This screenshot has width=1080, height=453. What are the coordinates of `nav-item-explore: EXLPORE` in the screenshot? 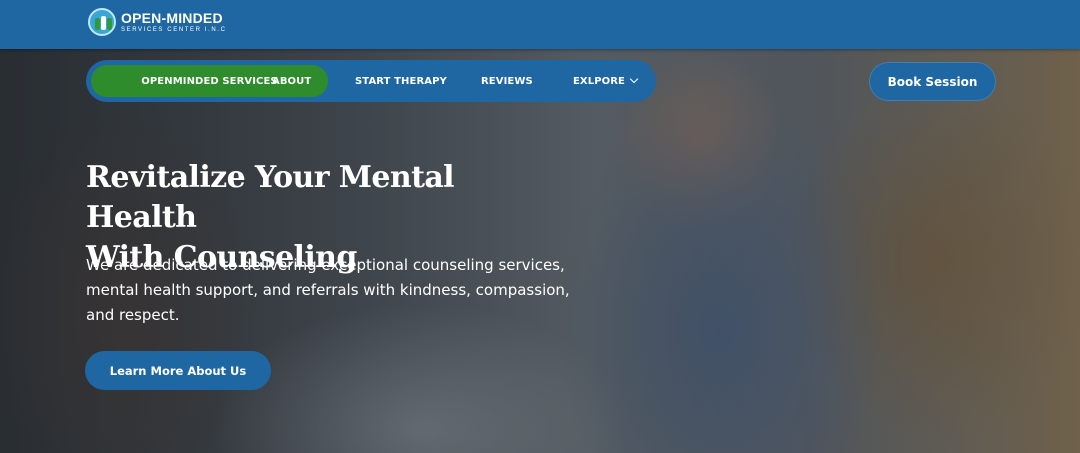 It's located at (606, 81).